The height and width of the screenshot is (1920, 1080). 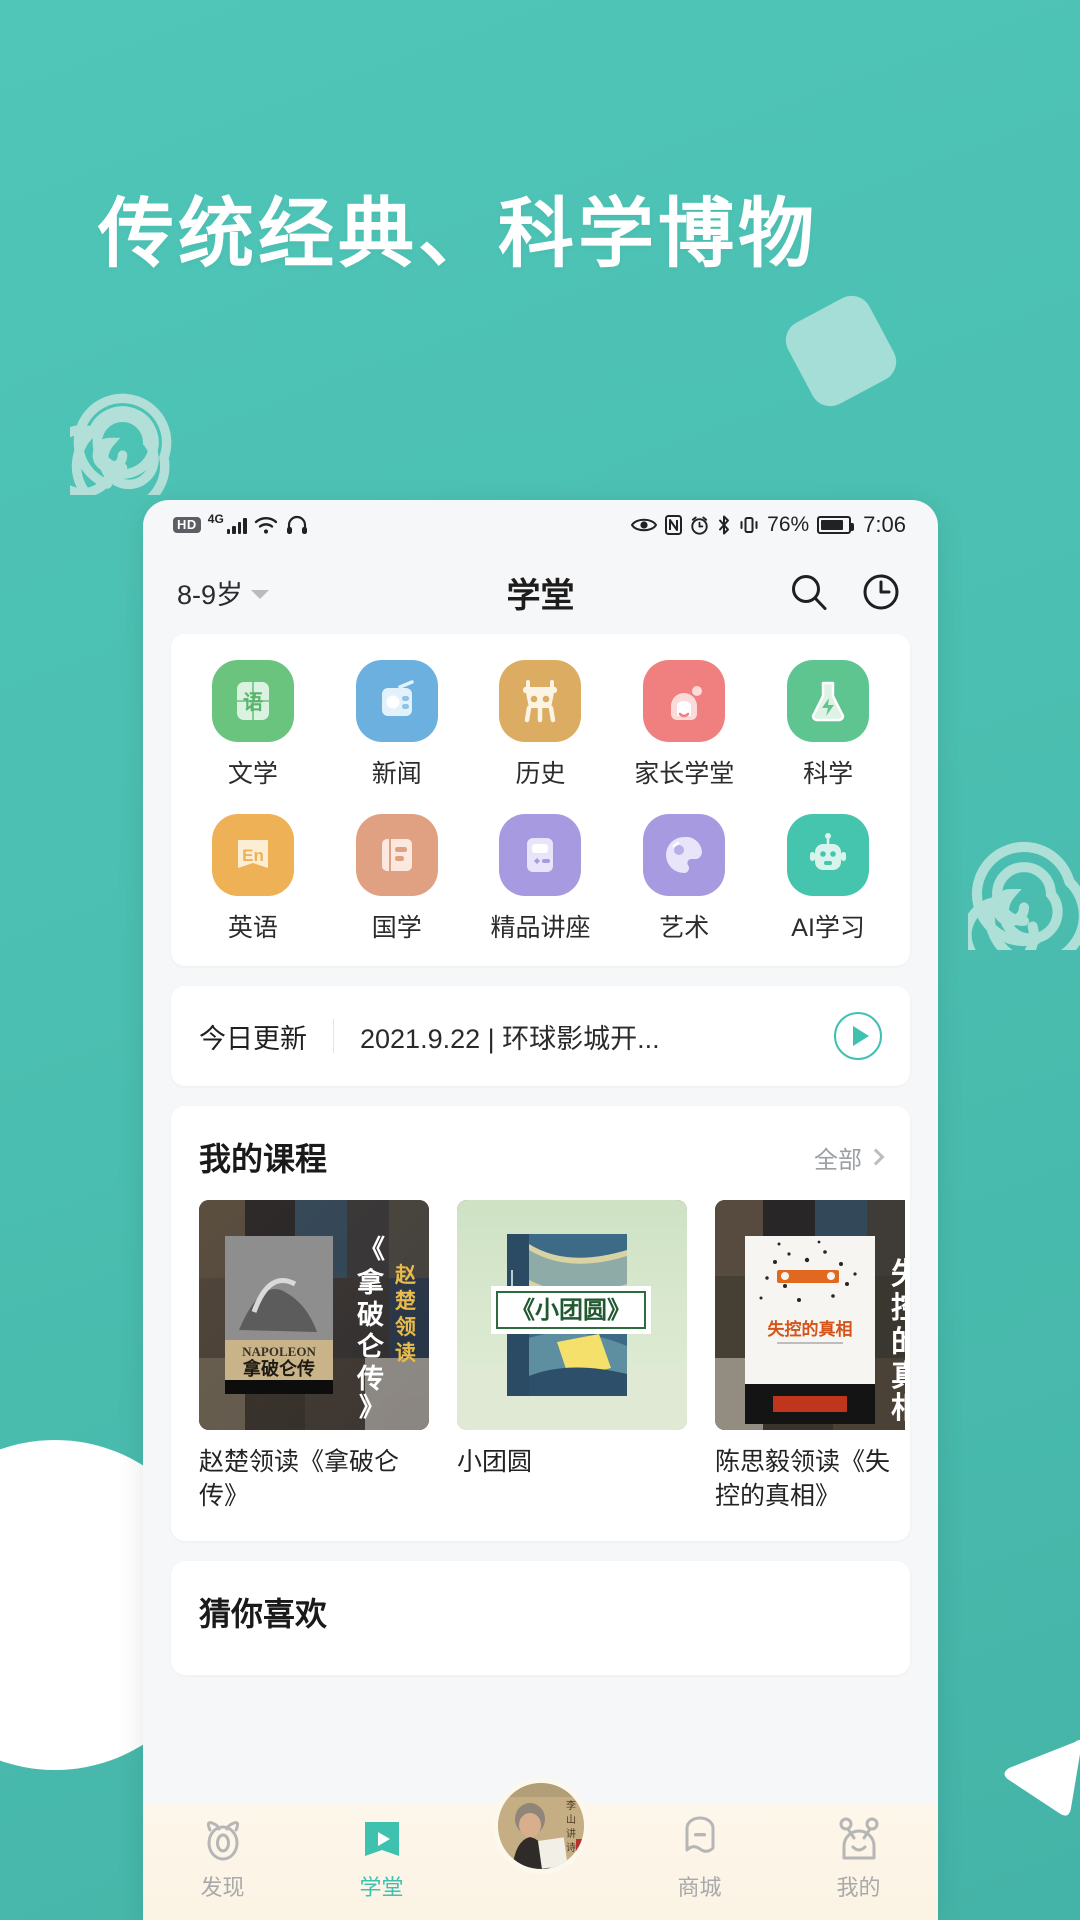 What do you see at coordinates (674, 525) in the screenshot?
I see `nfc-icon` at bounding box center [674, 525].